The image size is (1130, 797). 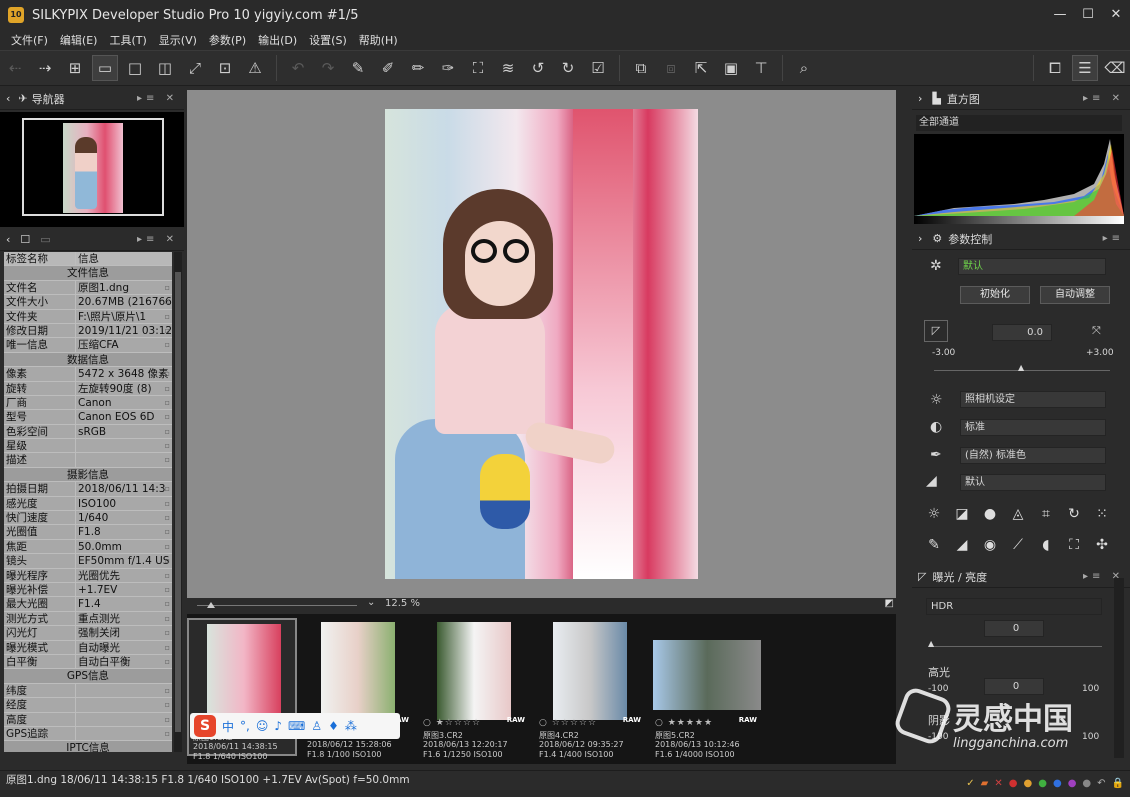 What do you see at coordinates (88, 604) in the screenshot?
I see `info-row: 最大光圈 F1.4` at bounding box center [88, 604].